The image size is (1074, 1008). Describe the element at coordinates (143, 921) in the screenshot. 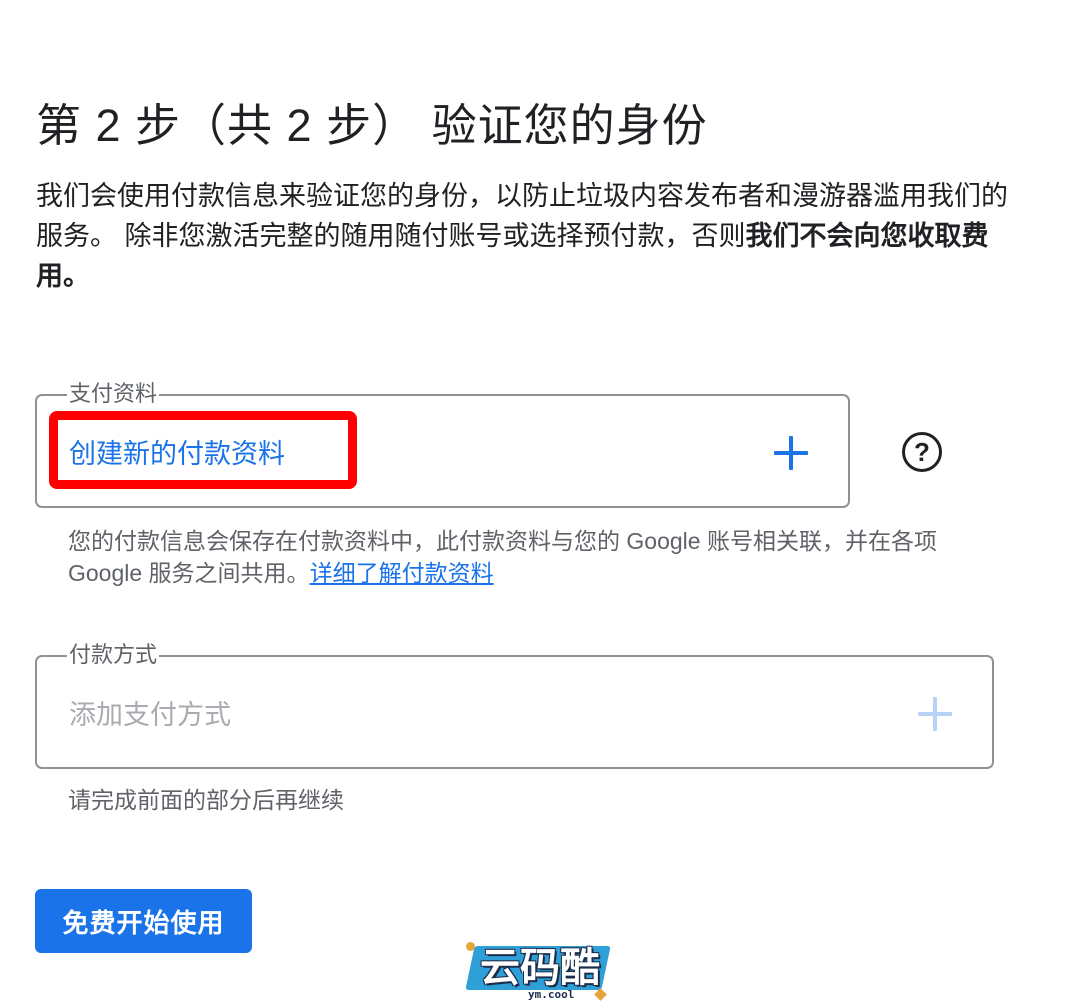

I see `start-free-button: 免费开始使用` at that location.